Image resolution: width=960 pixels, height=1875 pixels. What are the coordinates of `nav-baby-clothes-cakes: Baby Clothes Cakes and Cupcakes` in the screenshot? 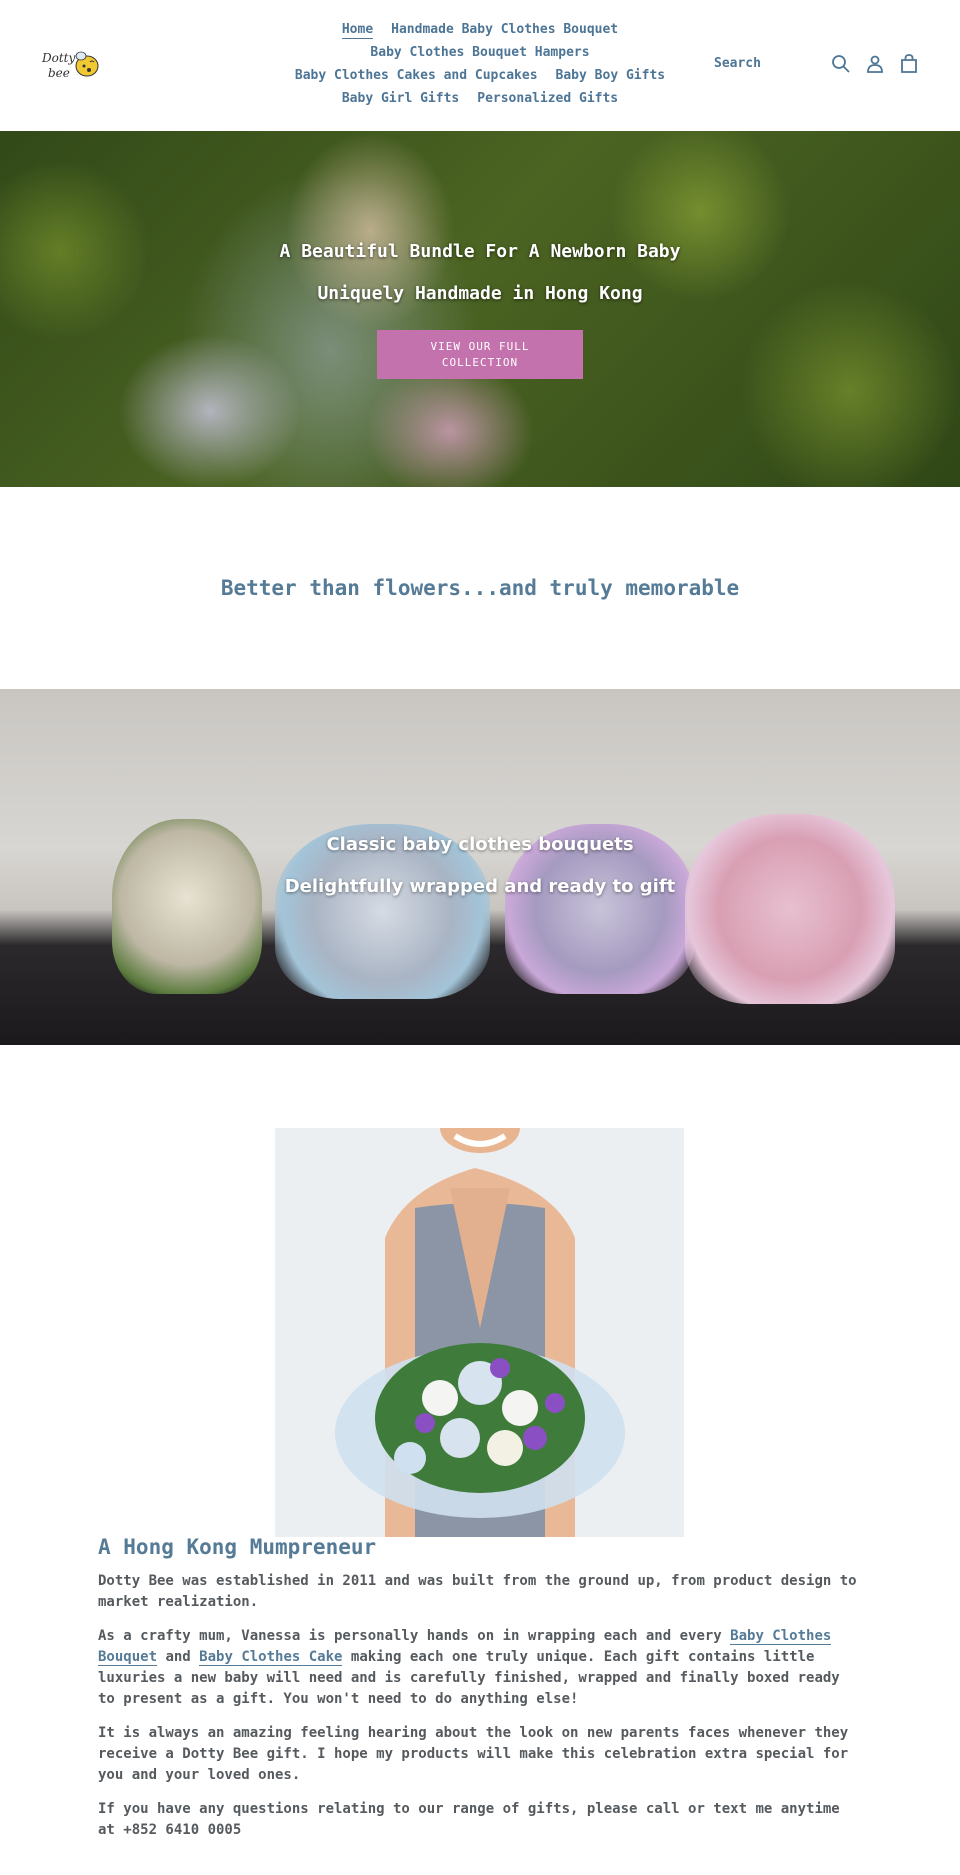 It's located at (416, 75).